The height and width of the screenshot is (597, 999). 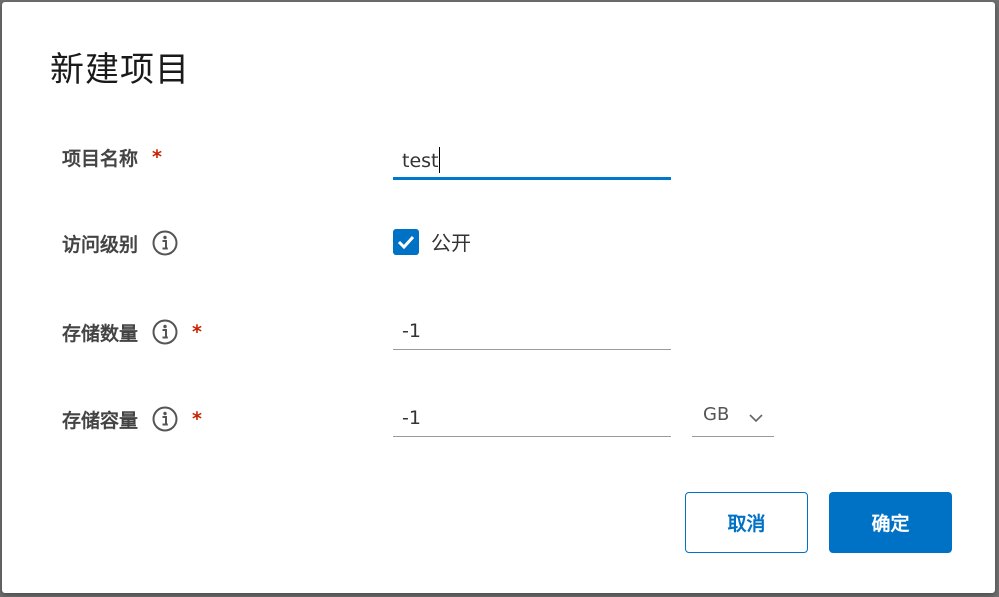 What do you see at coordinates (439, 160) in the screenshot?
I see `text-caret` at bounding box center [439, 160].